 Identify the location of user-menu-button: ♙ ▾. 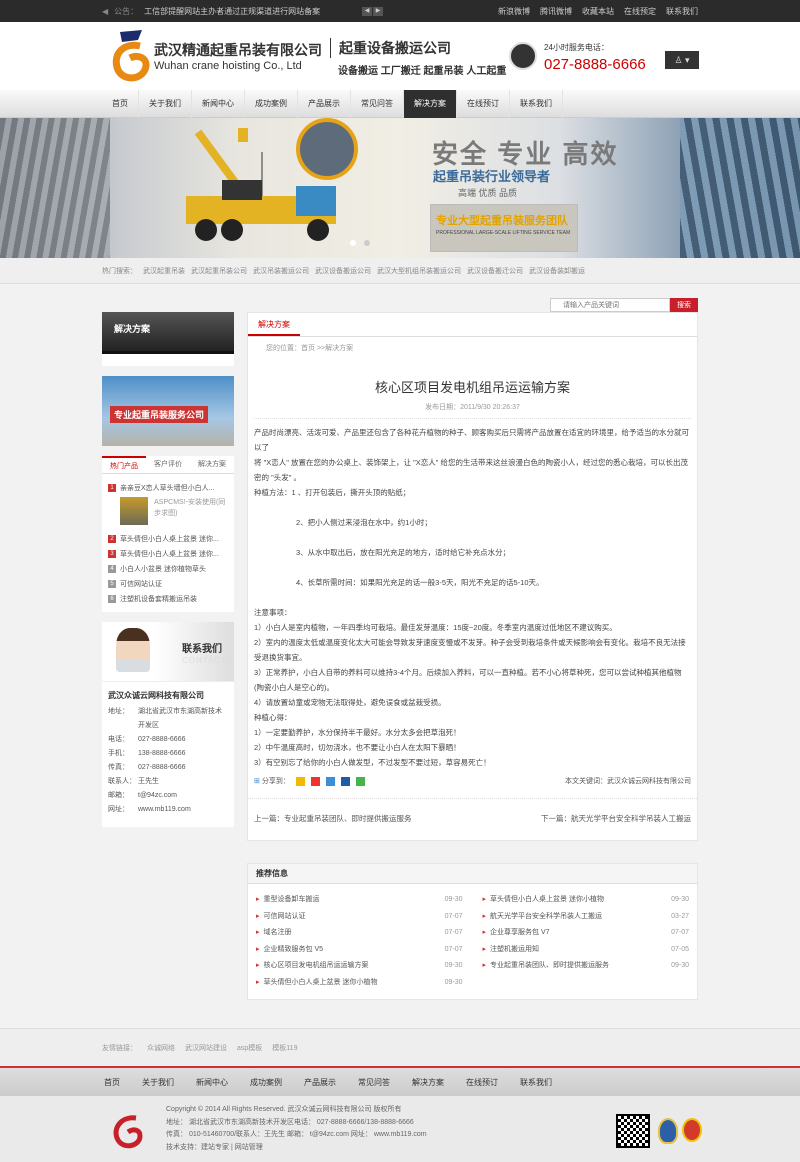
(682, 60).